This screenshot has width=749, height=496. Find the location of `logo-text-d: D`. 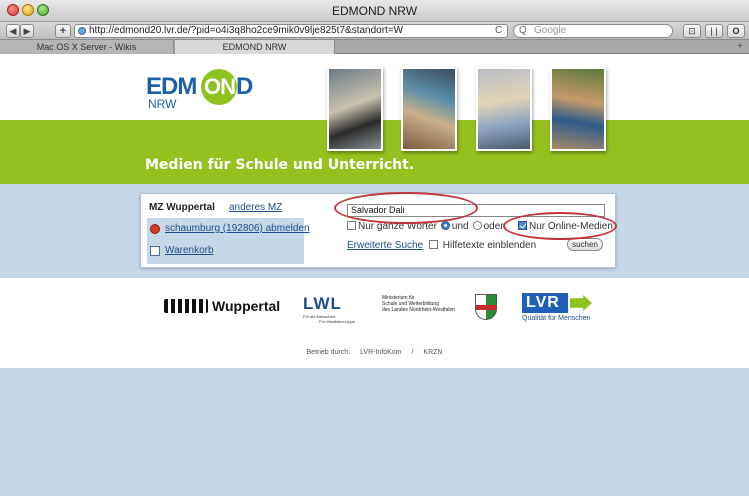

logo-text-d: D is located at coordinates (245, 86).